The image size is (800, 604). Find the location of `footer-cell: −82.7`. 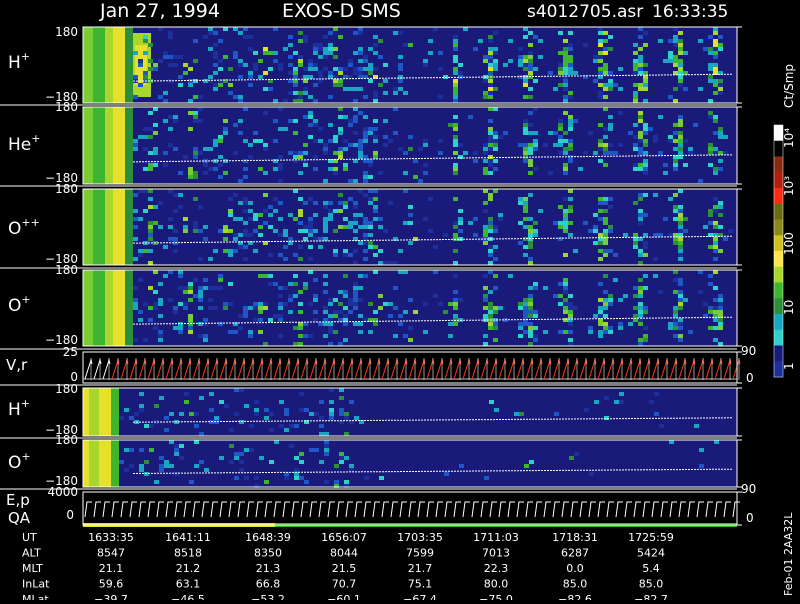

footer-cell: −82.7 is located at coordinates (651, 596).